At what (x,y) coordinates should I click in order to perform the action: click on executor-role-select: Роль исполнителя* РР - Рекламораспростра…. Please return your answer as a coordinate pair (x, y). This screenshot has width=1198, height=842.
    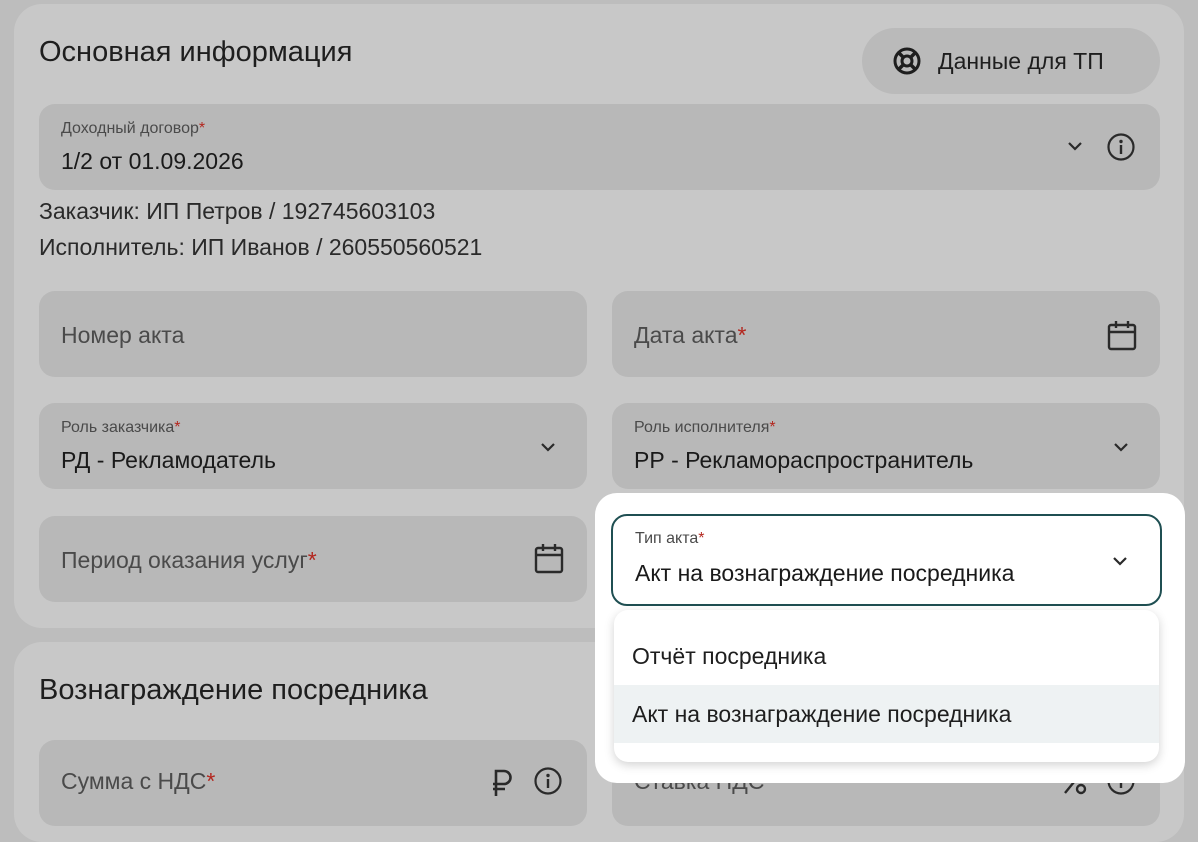
    Looking at the image, I should click on (886, 446).